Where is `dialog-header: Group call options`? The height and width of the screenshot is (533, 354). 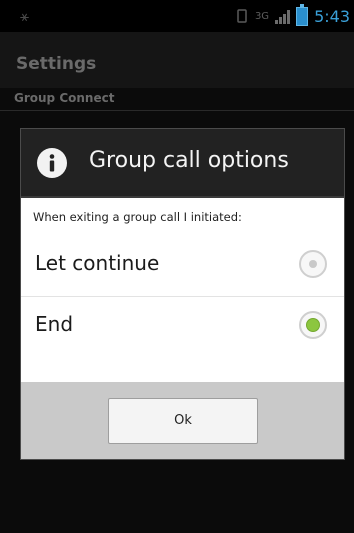
dialog-header: Group call options is located at coordinates (182, 163).